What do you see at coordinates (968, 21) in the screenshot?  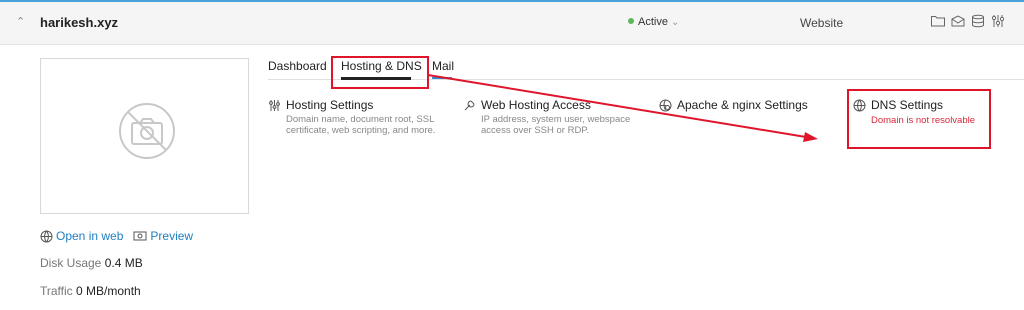 I see `header-icons` at bounding box center [968, 21].